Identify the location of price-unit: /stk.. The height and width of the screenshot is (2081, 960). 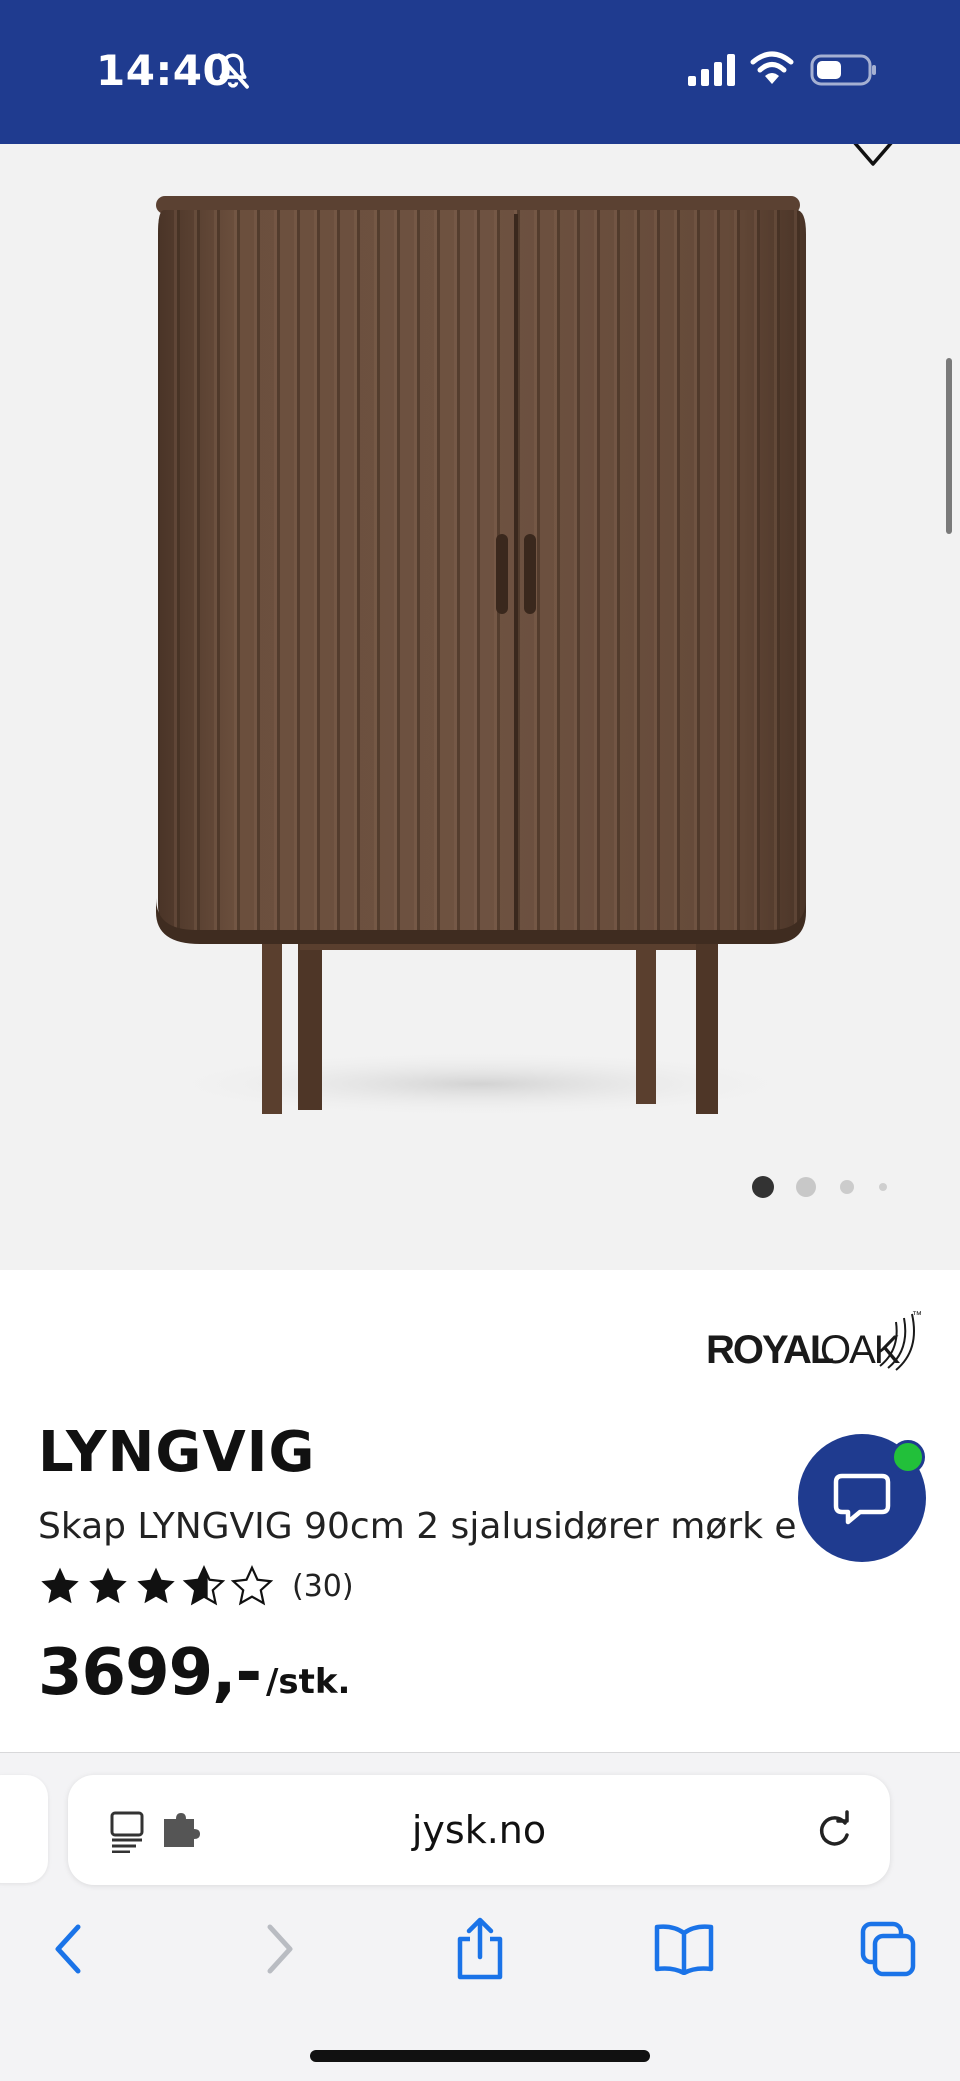
(308, 1682).